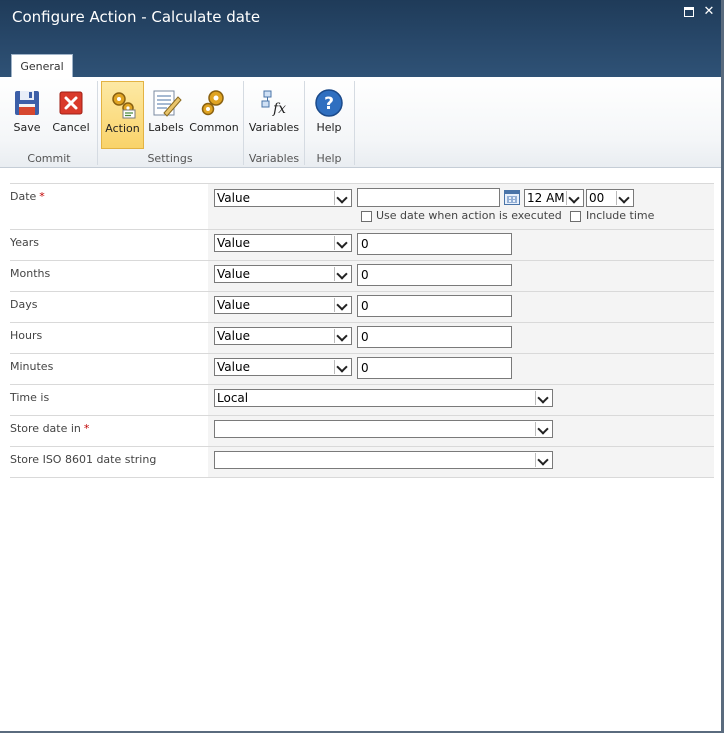 The height and width of the screenshot is (733, 724). I want to click on minutes-row: Minutes Value 0, so click(362, 368).